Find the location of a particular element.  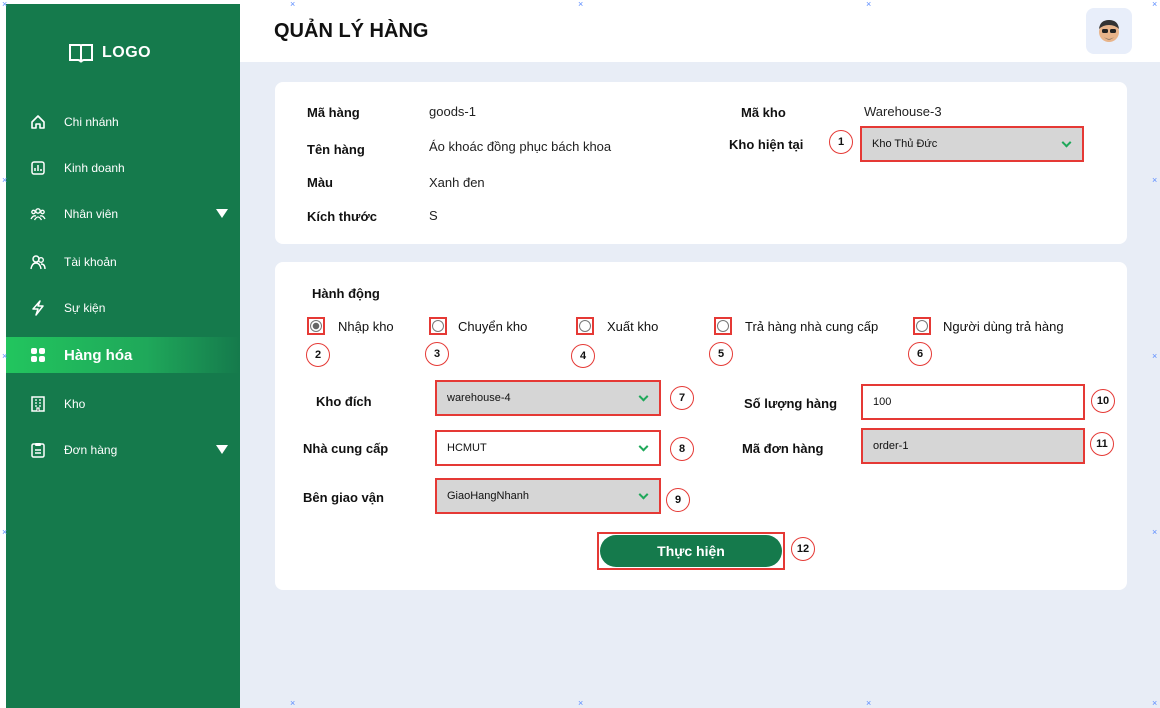

kho-dich-select: warehouse-4 is located at coordinates (548, 398).